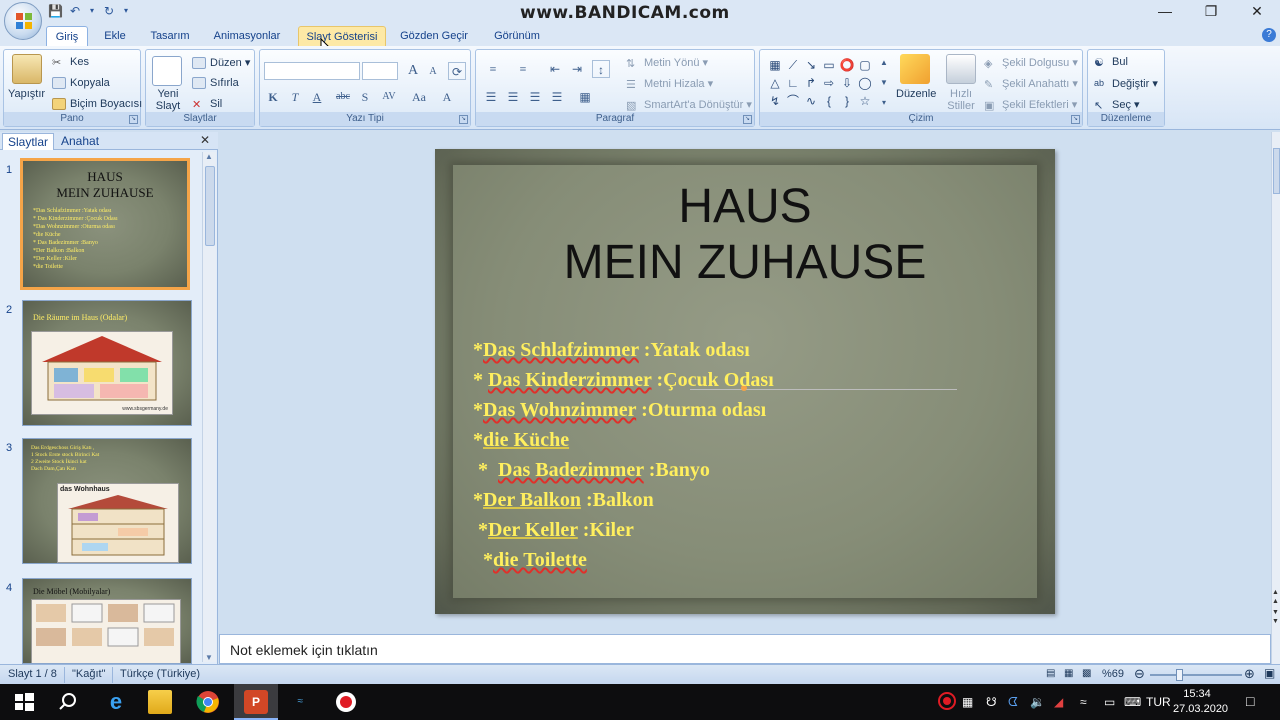 The image size is (1280, 720). Describe the element at coordinates (1250, 701) in the screenshot. I see `notification-center-icon: □` at that location.